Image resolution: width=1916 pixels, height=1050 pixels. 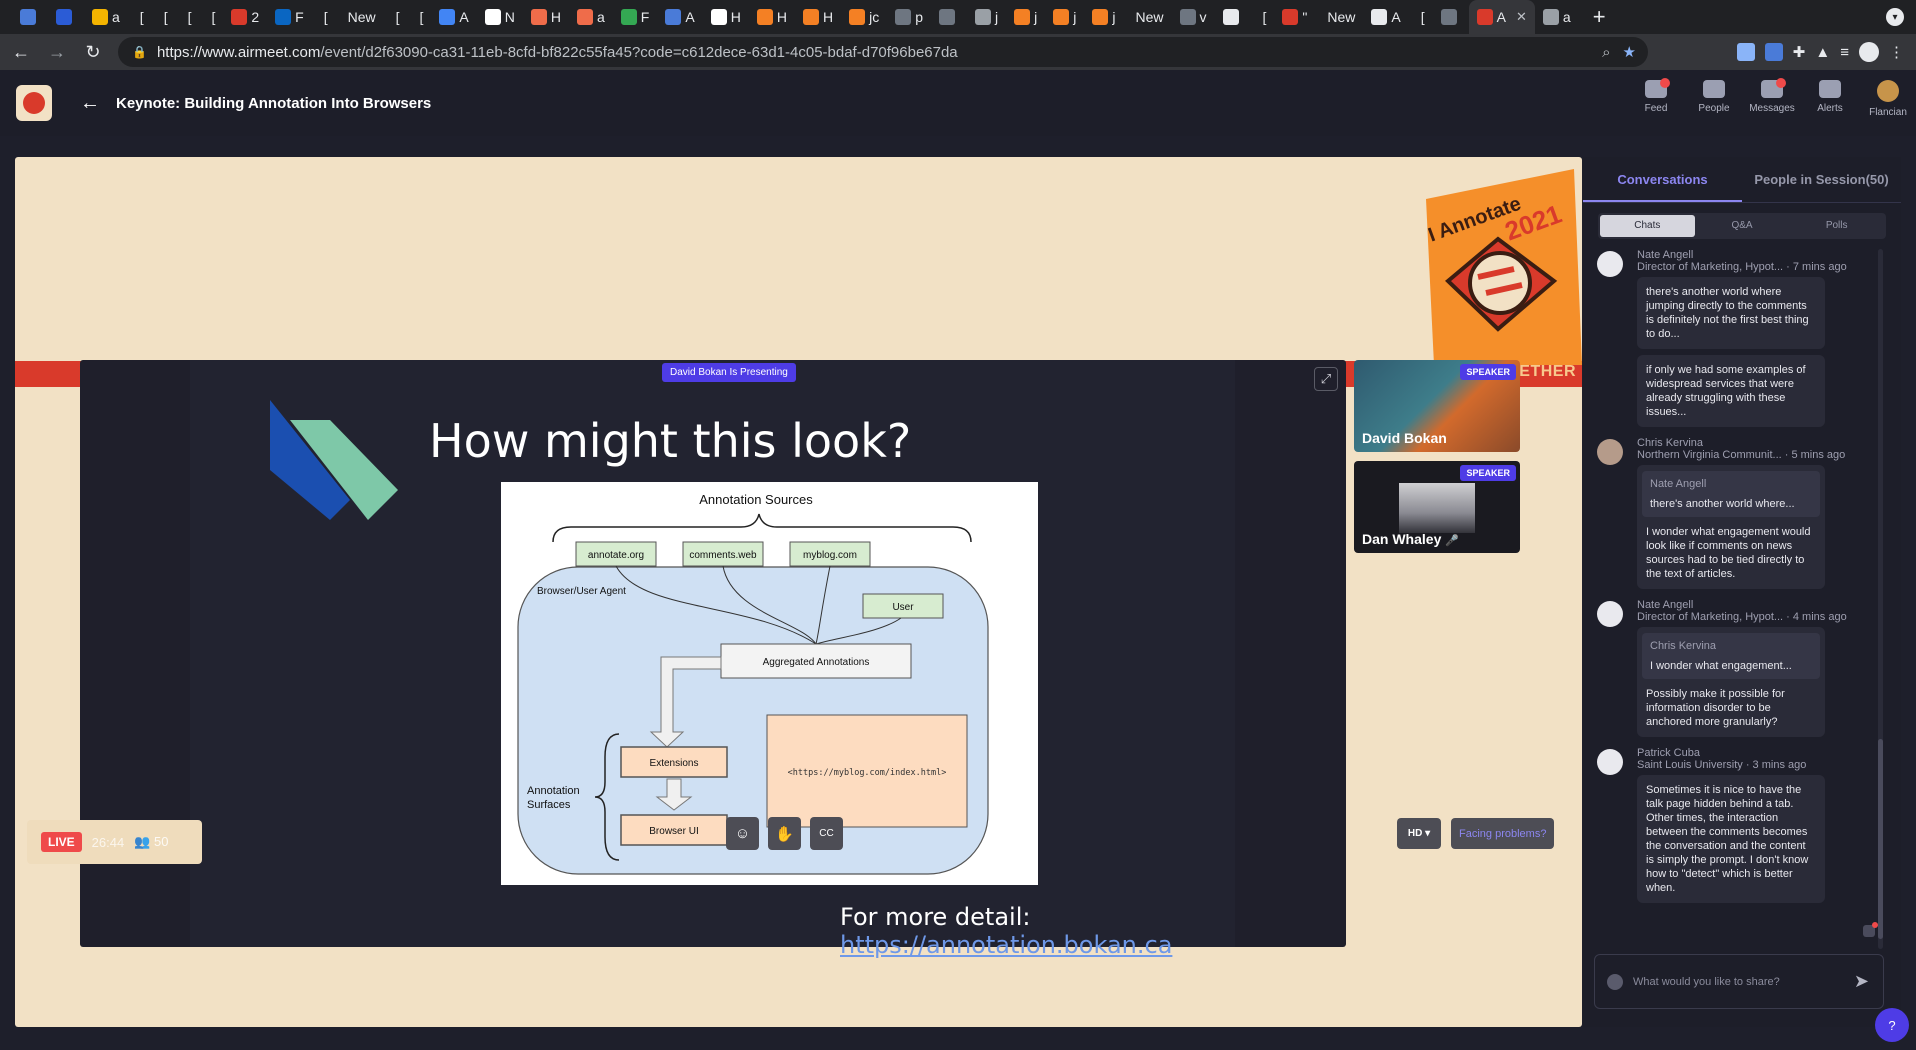 I want to click on browser-tab: N, so click(x=500, y=17).